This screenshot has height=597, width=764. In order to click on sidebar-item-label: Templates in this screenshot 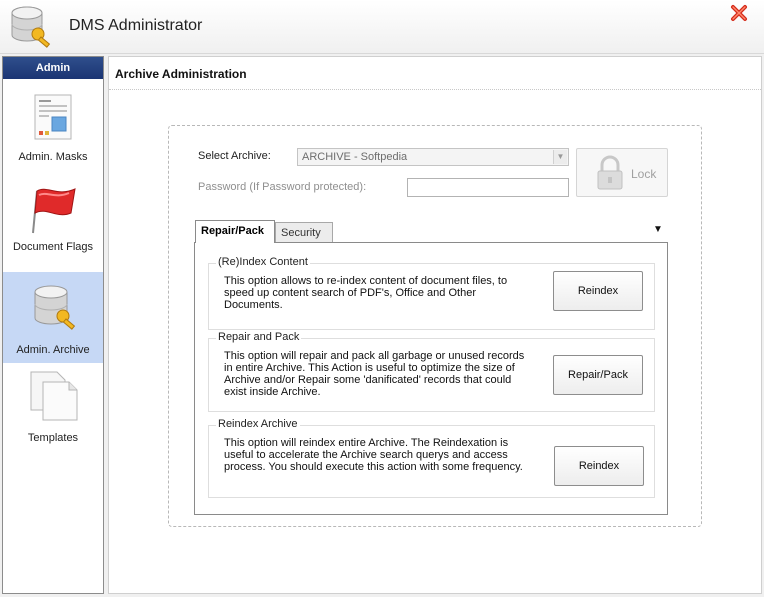, I will do `click(53, 438)`.